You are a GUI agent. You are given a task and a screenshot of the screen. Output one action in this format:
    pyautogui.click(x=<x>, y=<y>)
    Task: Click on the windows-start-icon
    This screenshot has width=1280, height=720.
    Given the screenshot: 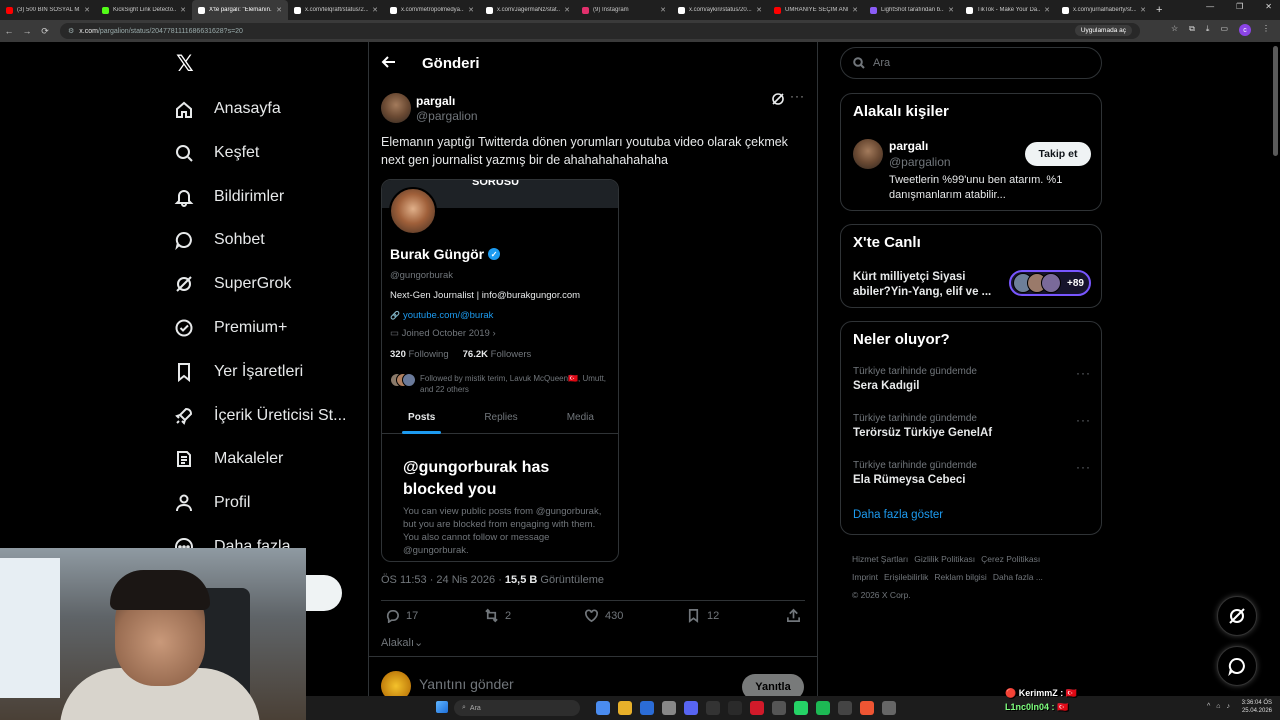 What is the action you would take?
    pyautogui.click(x=442, y=707)
    